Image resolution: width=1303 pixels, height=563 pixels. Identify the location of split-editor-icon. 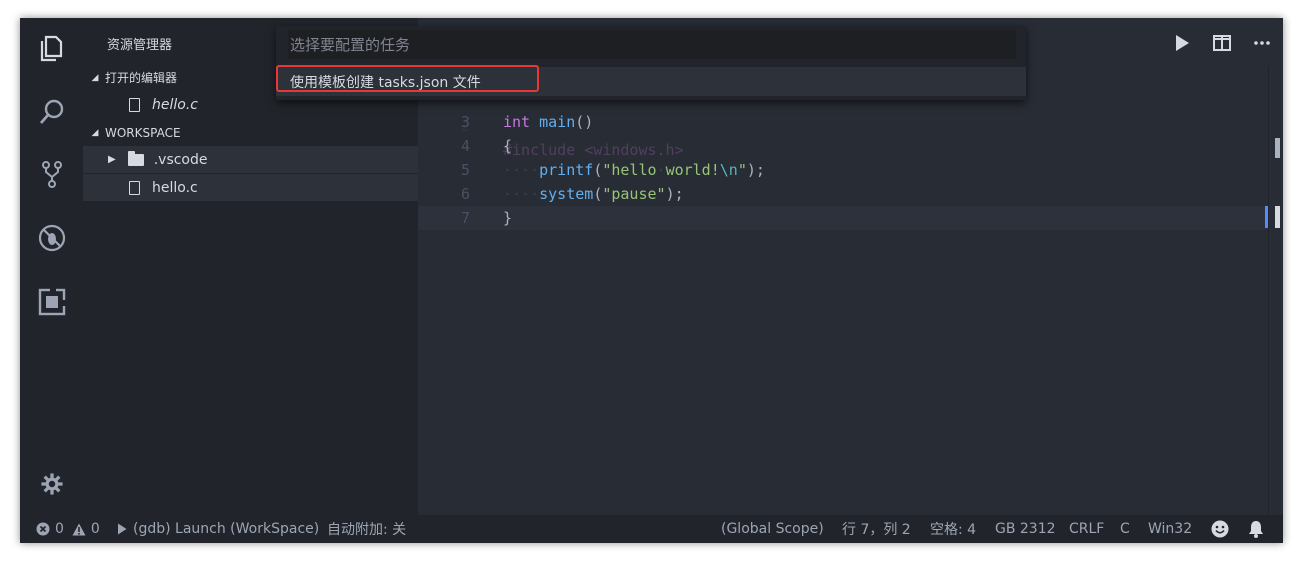
(1222, 43).